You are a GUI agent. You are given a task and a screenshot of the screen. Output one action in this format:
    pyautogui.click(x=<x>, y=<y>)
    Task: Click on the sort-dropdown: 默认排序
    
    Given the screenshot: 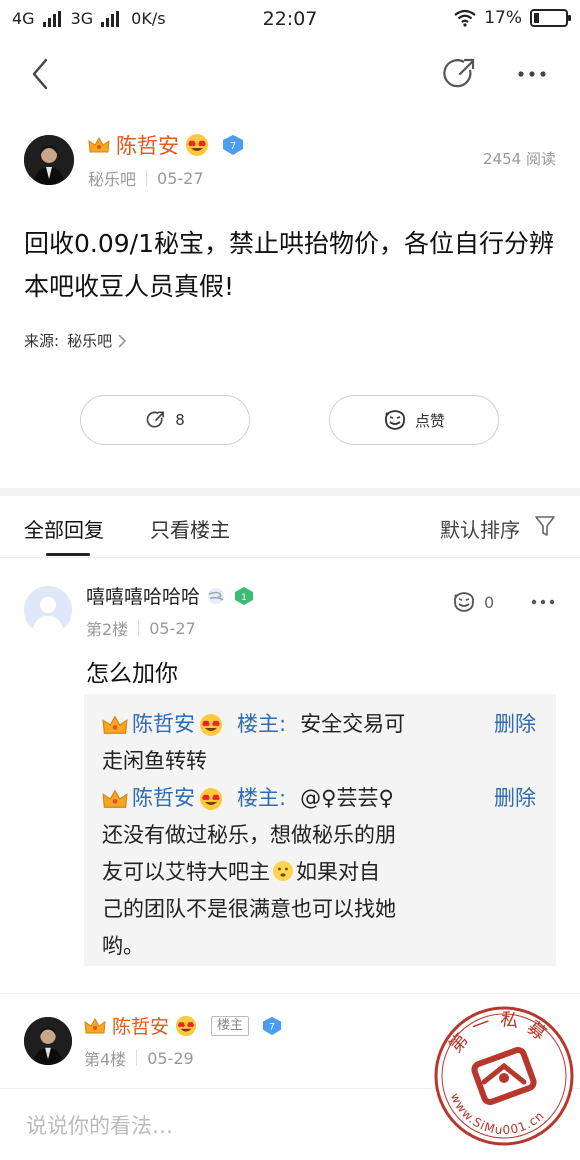 What is the action you would take?
    pyautogui.click(x=480, y=528)
    